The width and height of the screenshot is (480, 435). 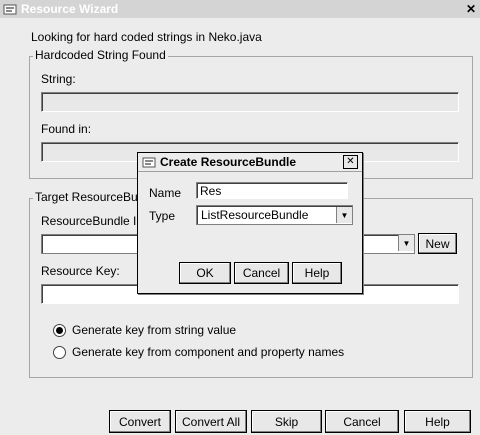 I want to click on bundle-label: ResourceBundle I, so click(x=89, y=221).